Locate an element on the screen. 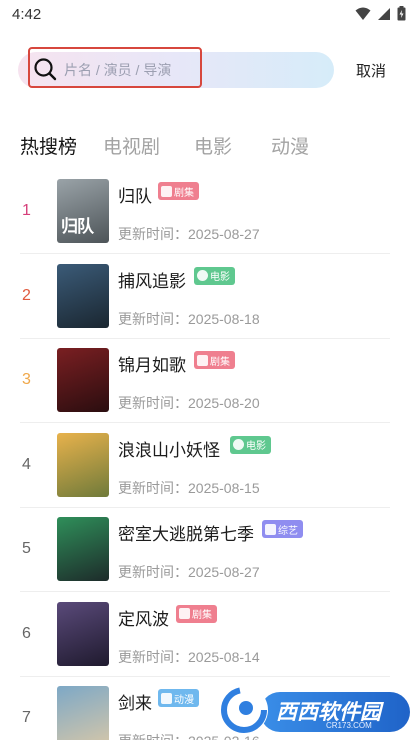  star-icon is located at coordinates (270, 529).